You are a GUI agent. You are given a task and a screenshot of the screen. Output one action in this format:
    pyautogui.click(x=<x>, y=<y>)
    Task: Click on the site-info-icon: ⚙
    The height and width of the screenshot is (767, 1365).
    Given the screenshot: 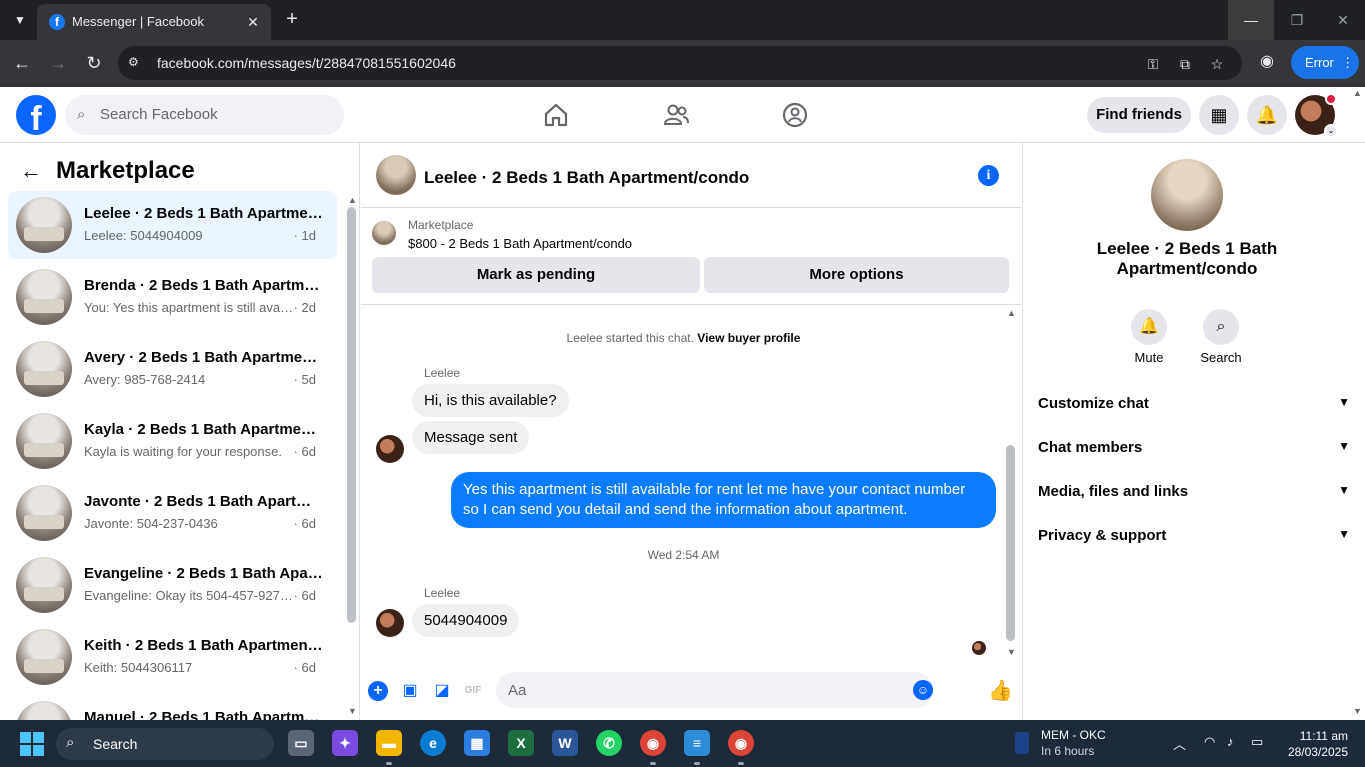 What is the action you would take?
    pyautogui.click(x=136, y=63)
    